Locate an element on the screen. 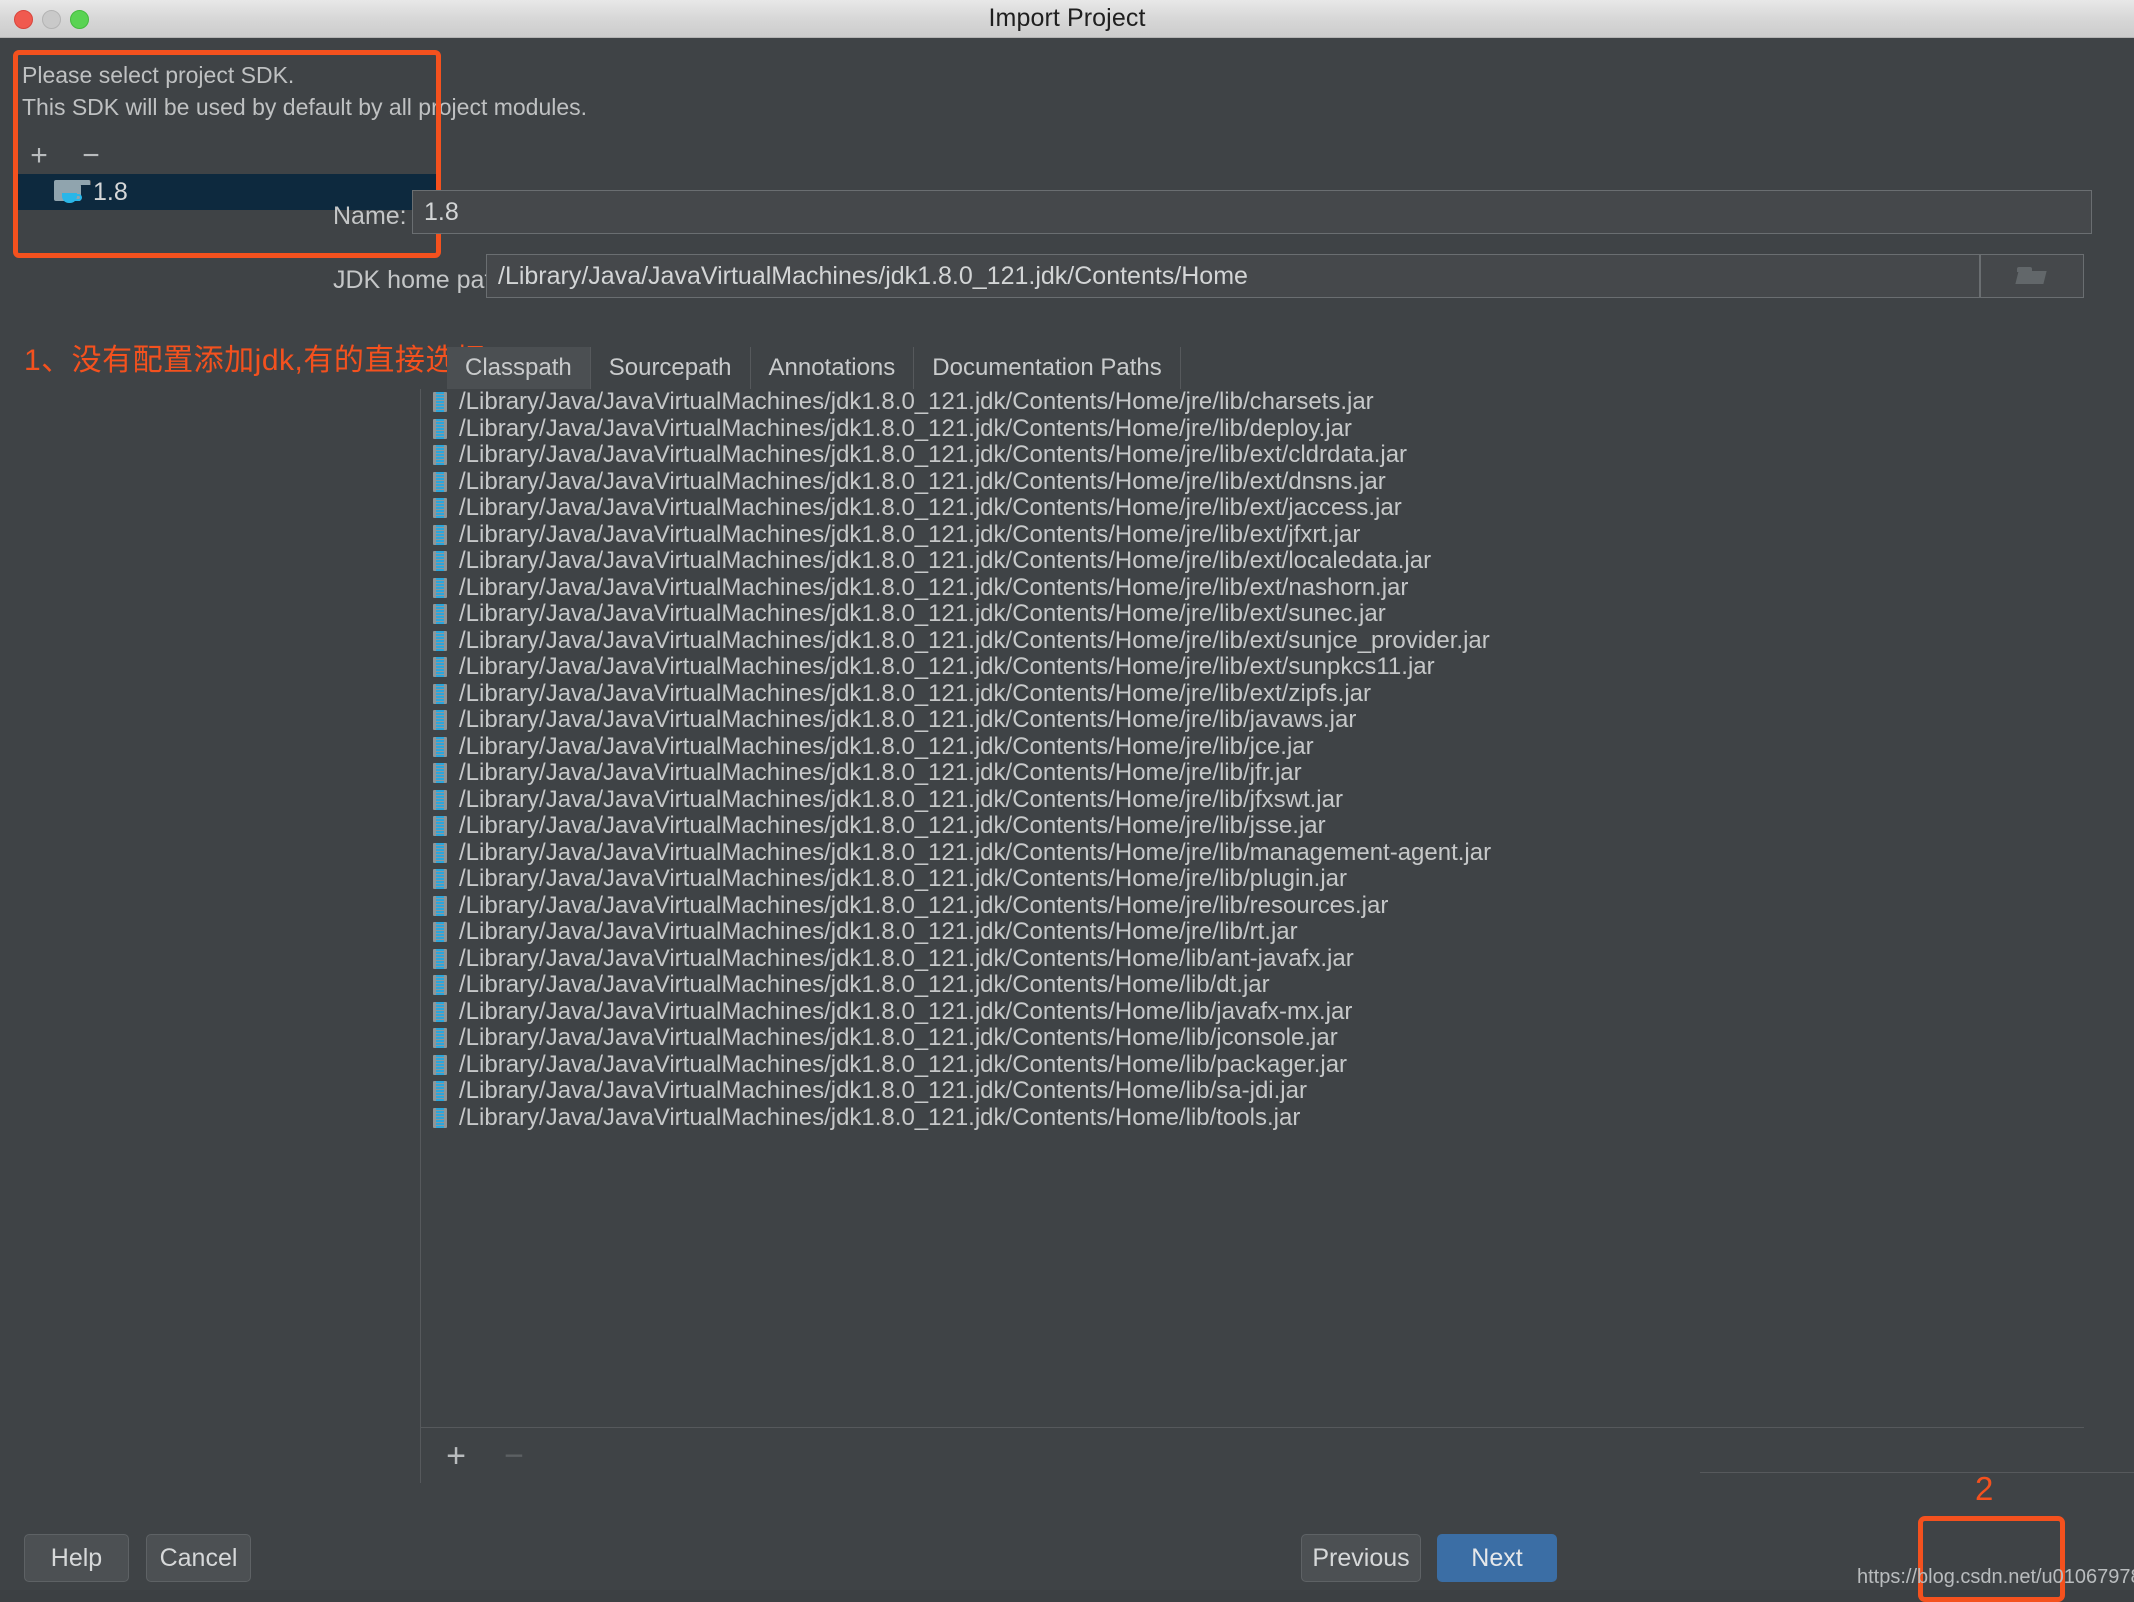 Image resolution: width=2134 pixels, height=1602 pixels. tab-sourcepath: Sourcepath is located at coordinates (670, 368).